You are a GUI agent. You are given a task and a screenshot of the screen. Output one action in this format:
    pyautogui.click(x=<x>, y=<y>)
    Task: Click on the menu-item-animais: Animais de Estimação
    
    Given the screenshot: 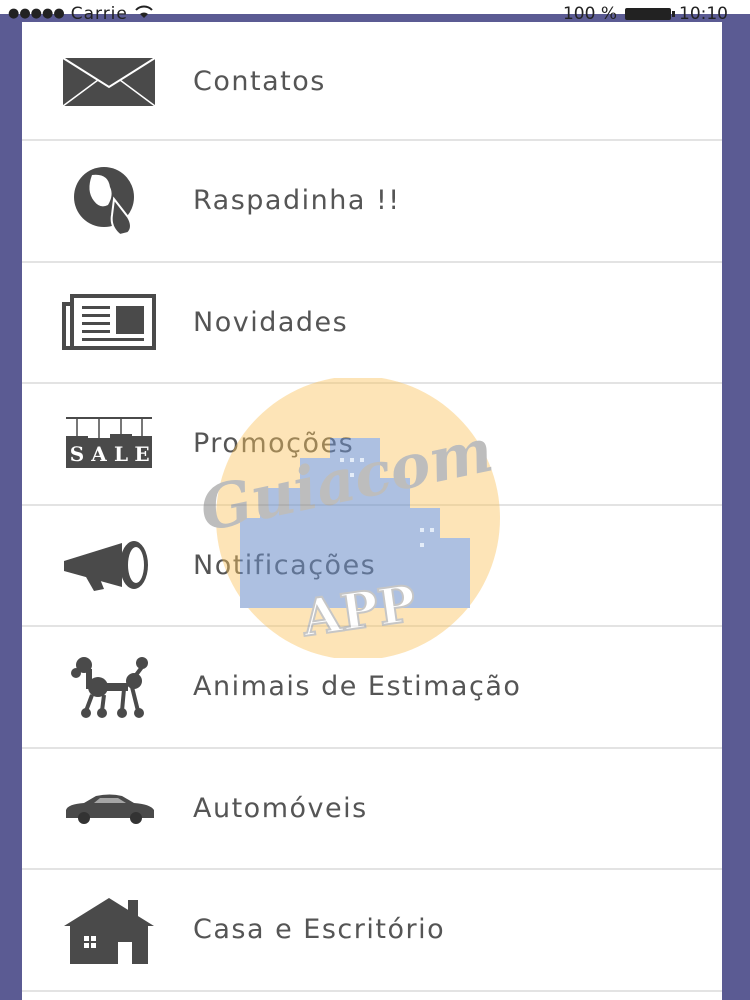 What is the action you would take?
    pyautogui.click(x=372, y=688)
    